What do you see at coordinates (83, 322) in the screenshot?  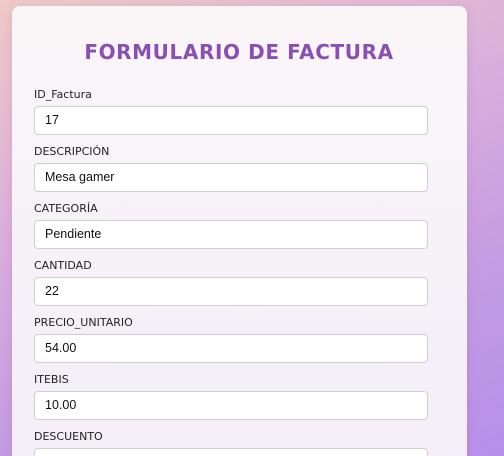 I see `precio-unitario-label: PRECIO_UNITARIO` at bounding box center [83, 322].